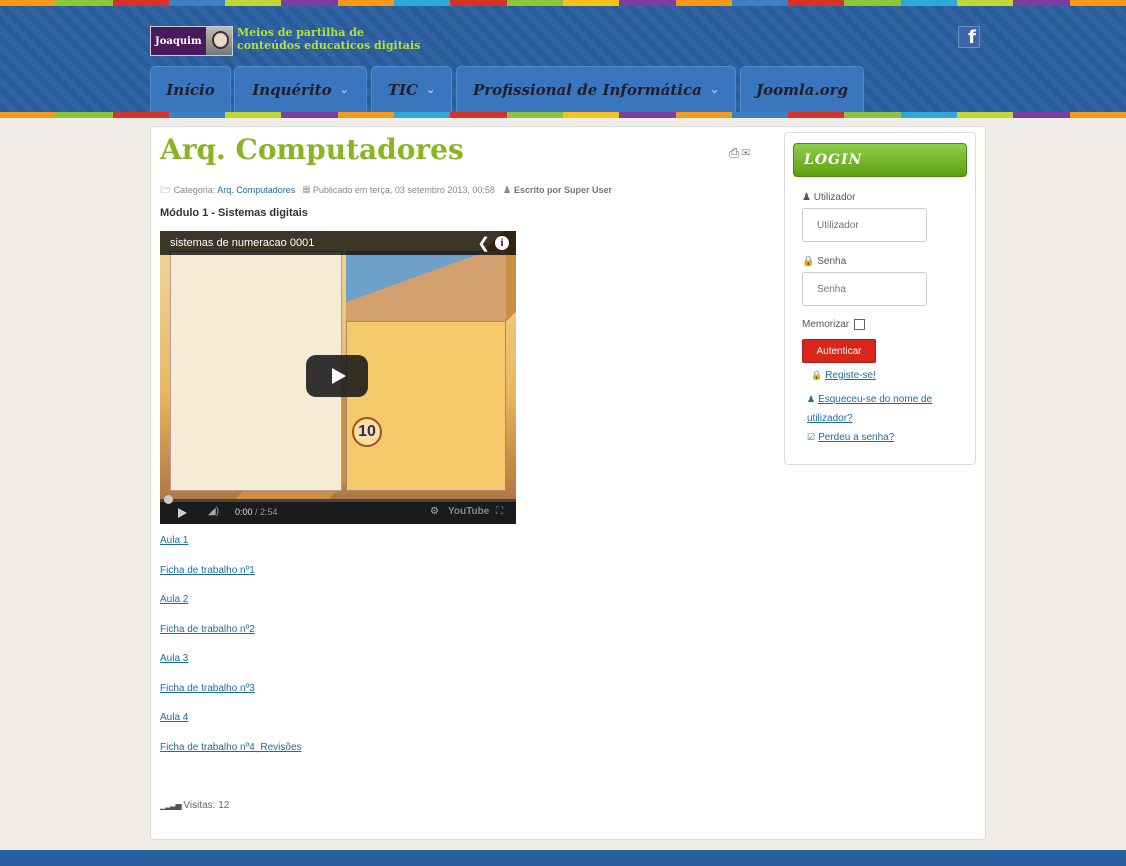  What do you see at coordinates (166, 190) in the screenshot?
I see `folder-icon: 🗁` at bounding box center [166, 190].